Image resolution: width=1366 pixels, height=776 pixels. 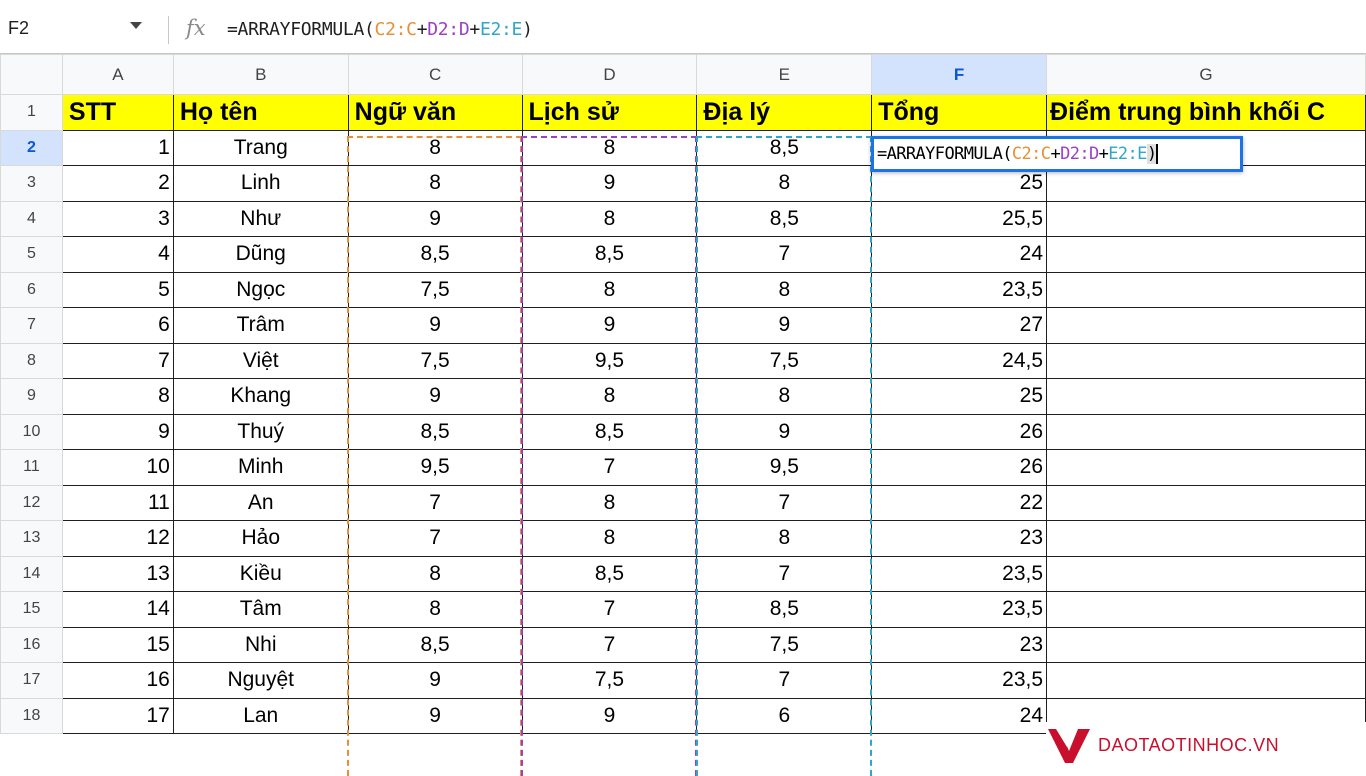 I want to click on header-cell-history: Lịch sử, so click(x=609, y=112).